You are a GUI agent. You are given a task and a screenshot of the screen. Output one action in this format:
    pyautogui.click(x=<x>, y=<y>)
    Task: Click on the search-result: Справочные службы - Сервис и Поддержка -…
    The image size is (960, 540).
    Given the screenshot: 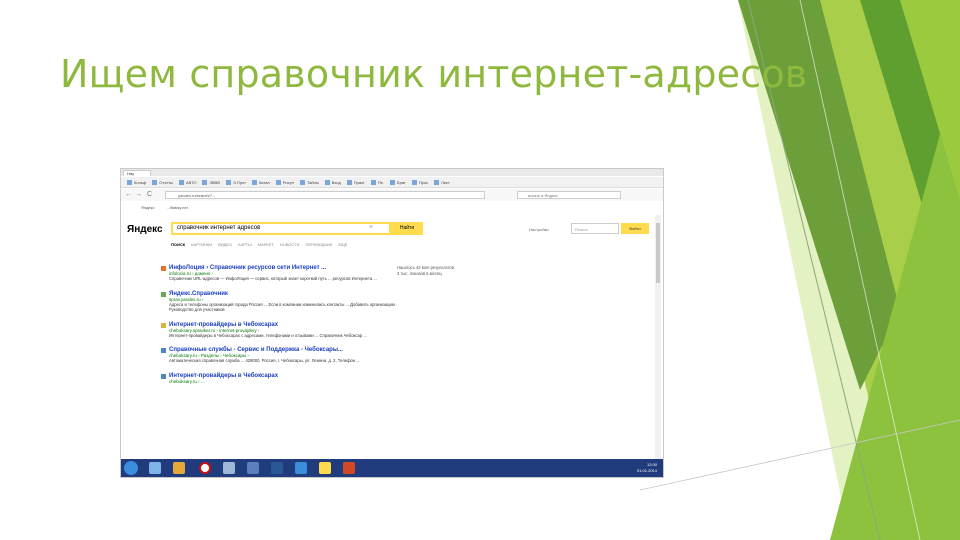 What is the action you would take?
    pyautogui.click(x=281, y=355)
    